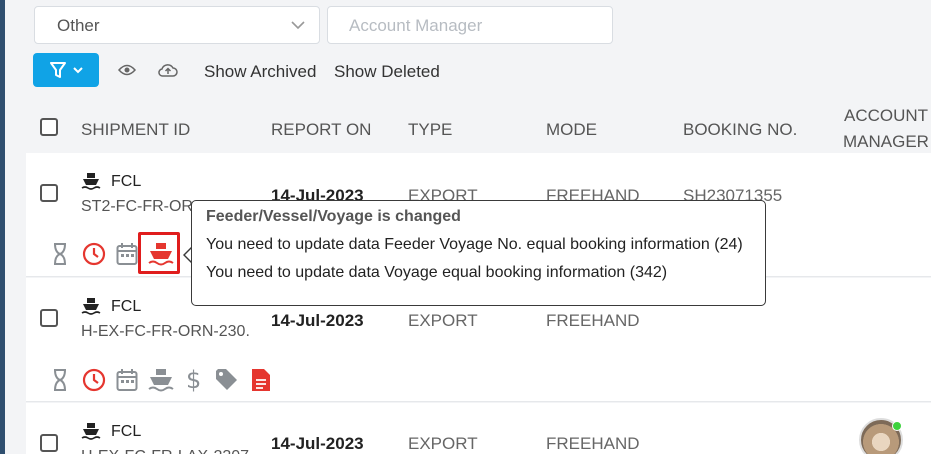  I want to click on filter-button, so click(66, 70).